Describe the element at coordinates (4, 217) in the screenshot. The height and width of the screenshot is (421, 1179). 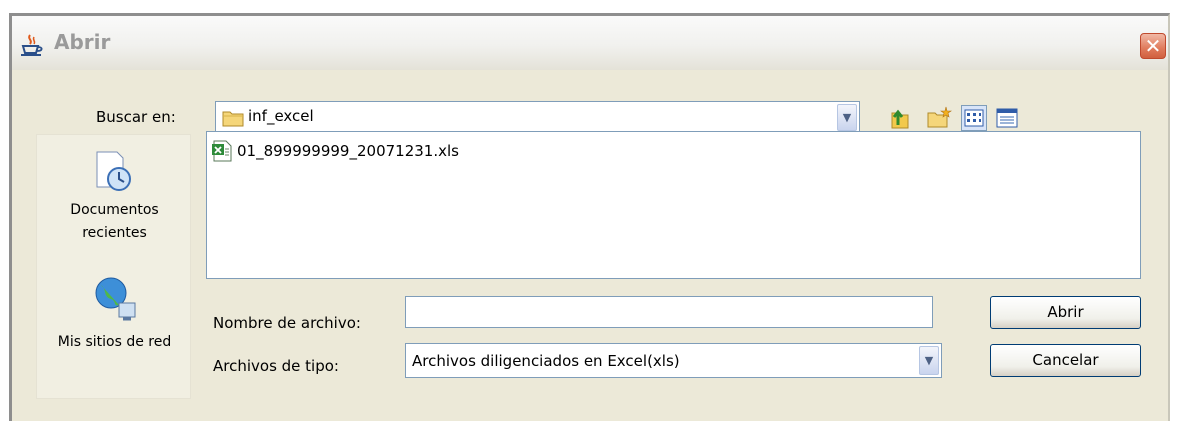
I see `screen-margin-left` at that location.